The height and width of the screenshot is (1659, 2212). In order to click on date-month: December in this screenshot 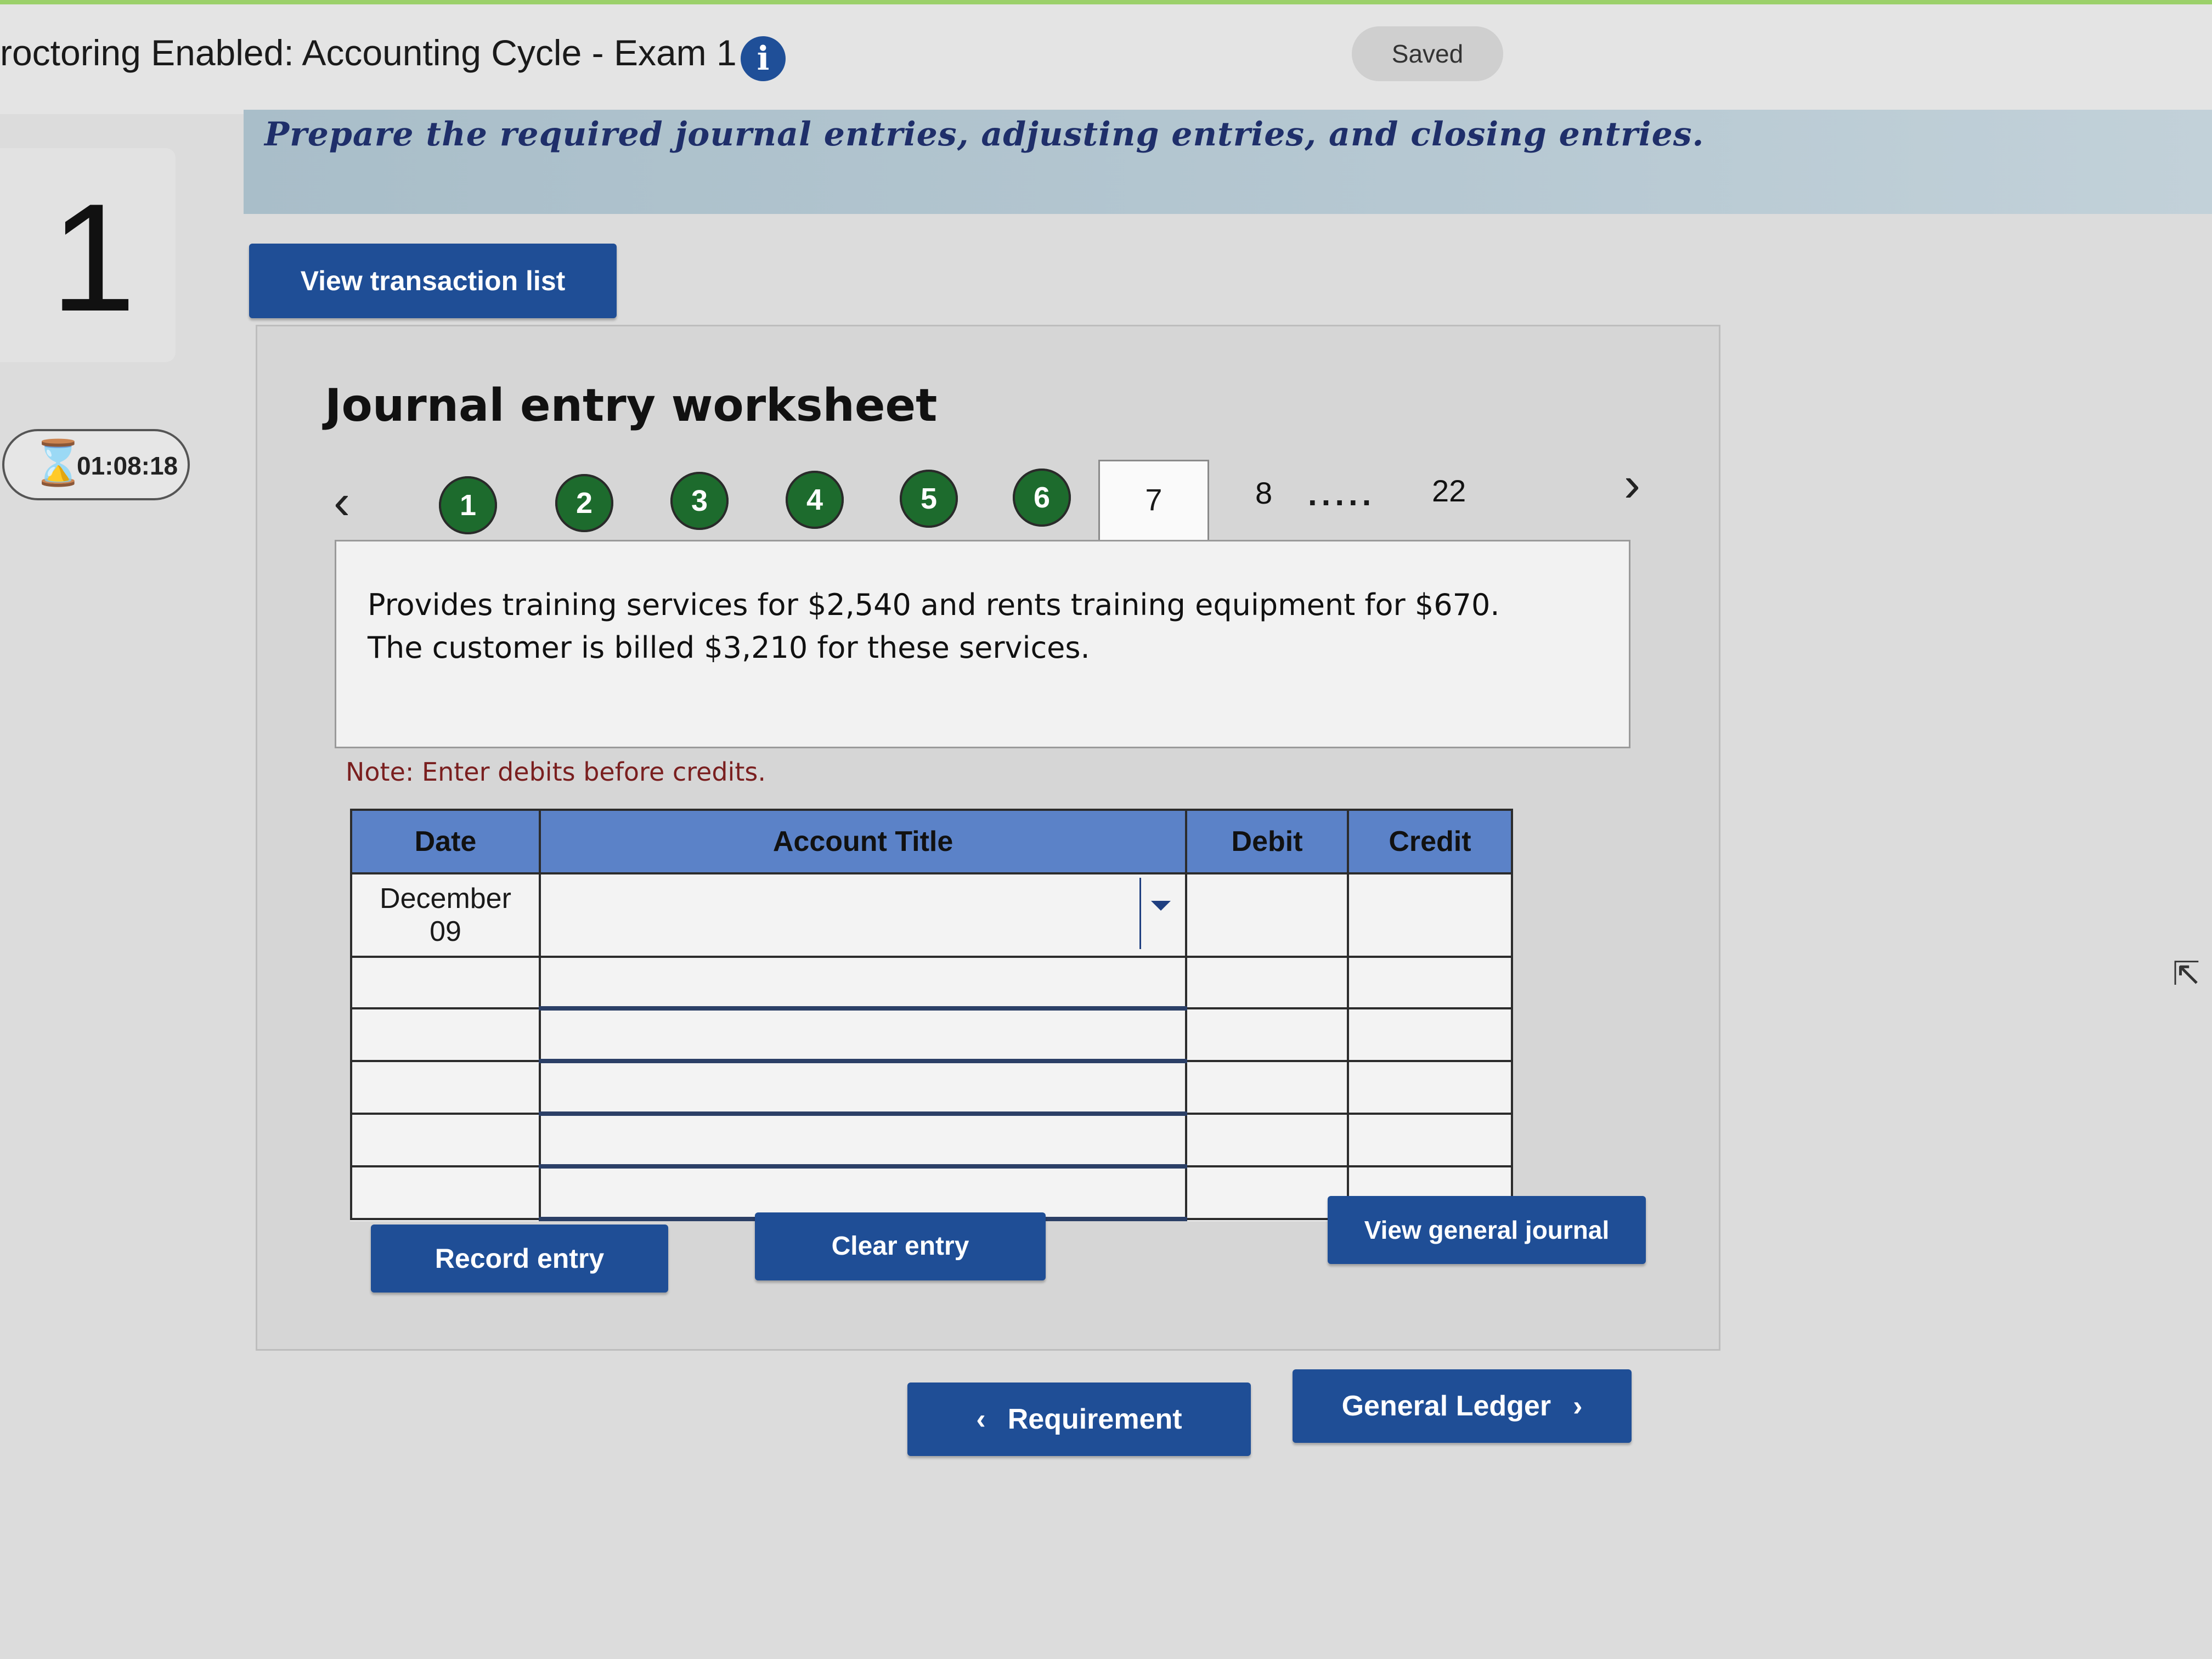, I will do `click(446, 899)`.